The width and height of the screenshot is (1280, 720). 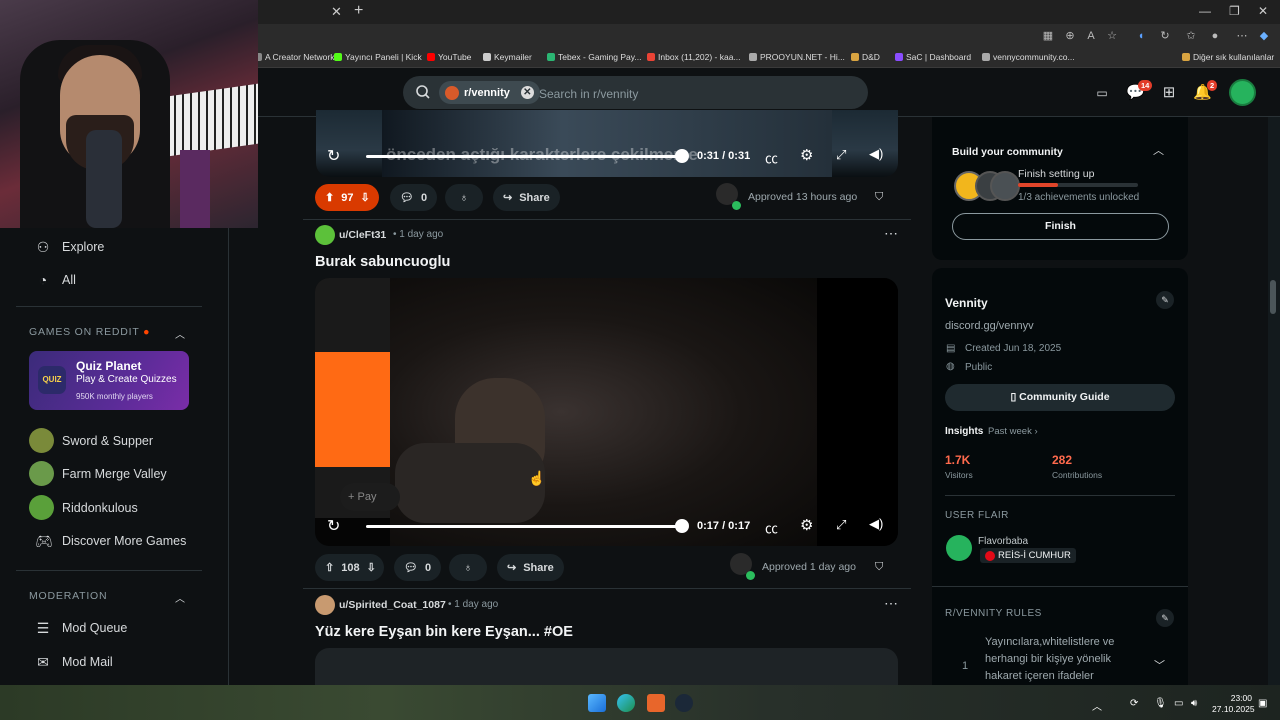 I want to click on game-riddonkulous: Riddonkulous, so click(x=83, y=507).